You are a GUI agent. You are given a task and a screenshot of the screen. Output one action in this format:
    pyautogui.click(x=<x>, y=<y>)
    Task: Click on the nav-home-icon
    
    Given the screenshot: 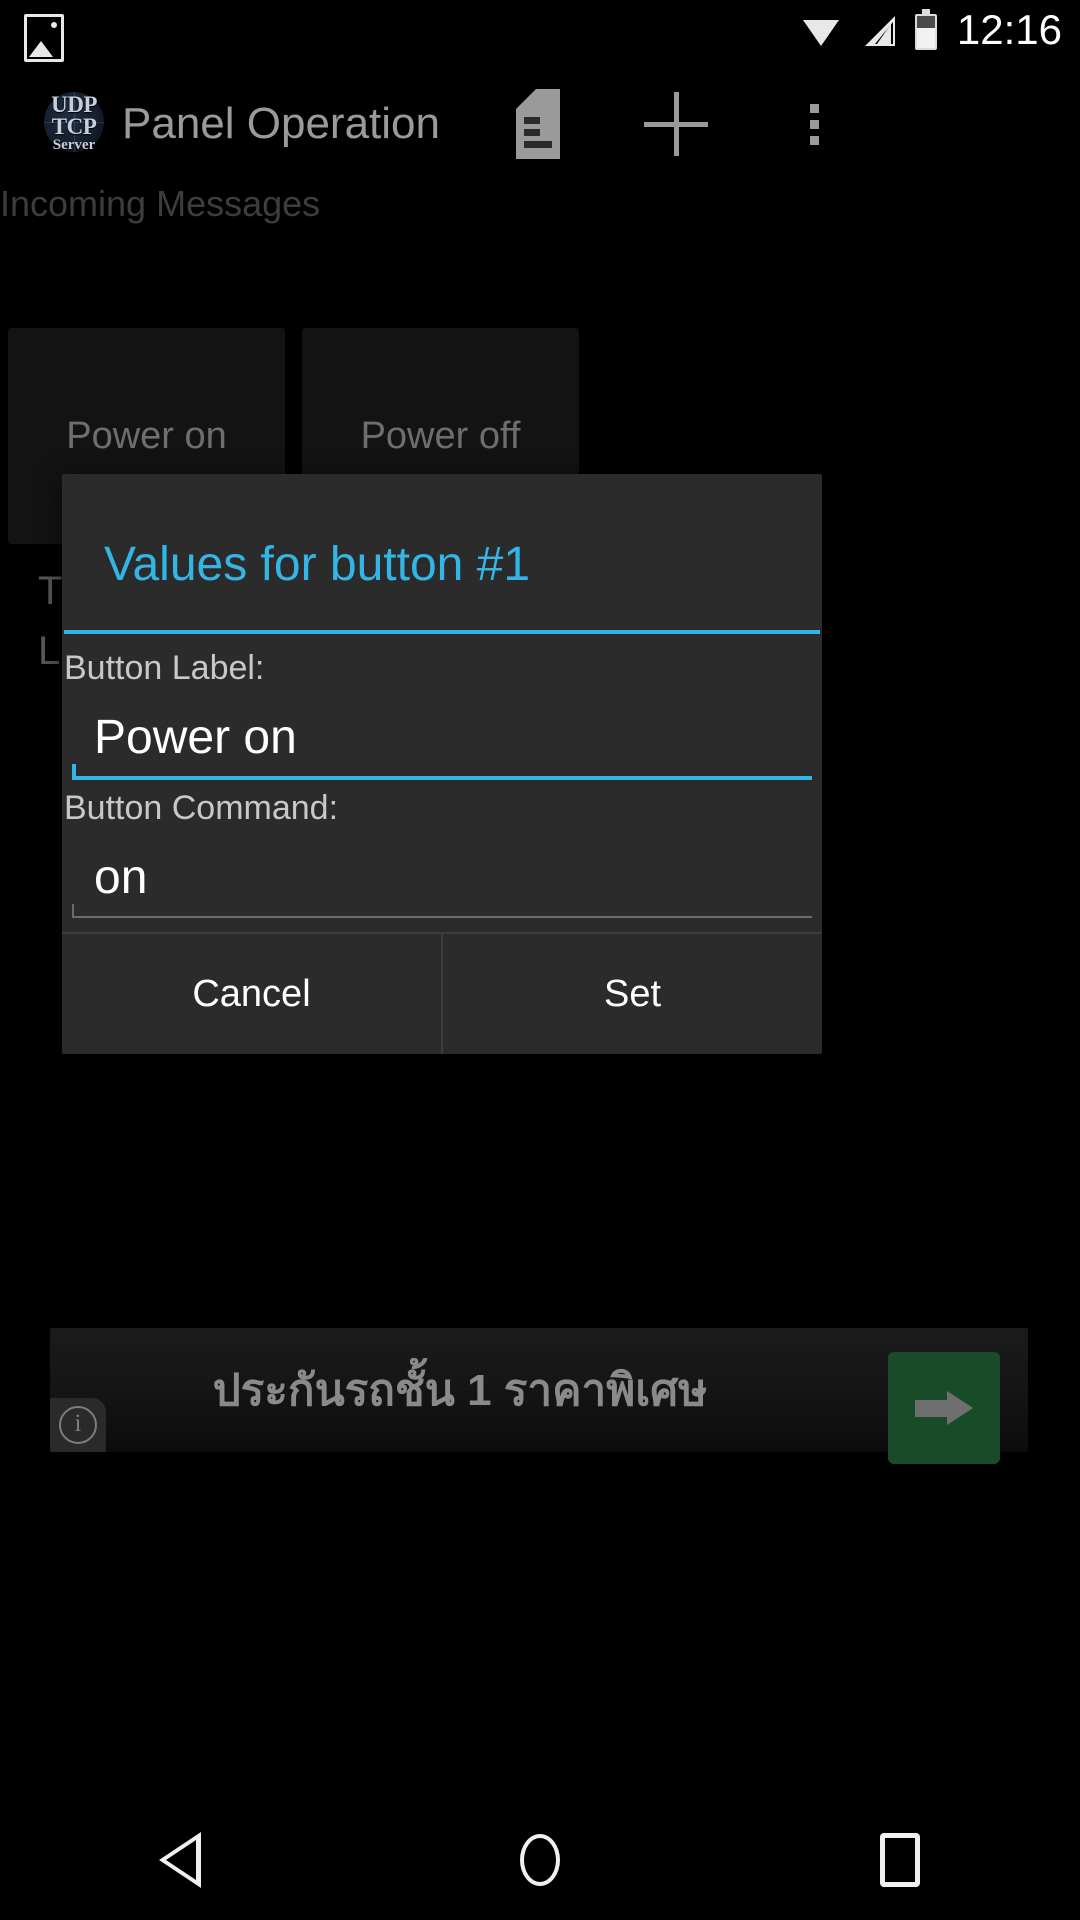 What is the action you would take?
    pyautogui.click(x=540, y=1860)
    